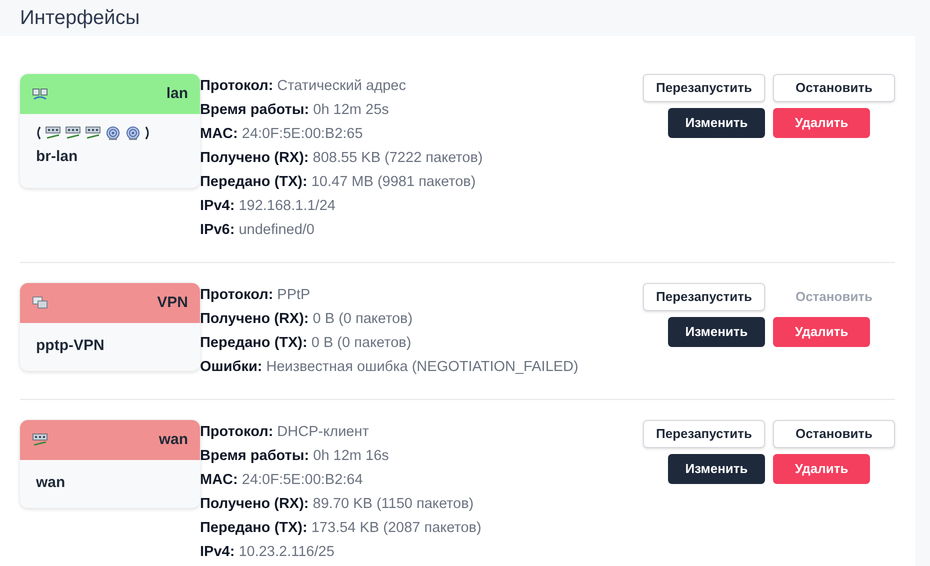 This screenshot has width=930, height=566. I want to click on detail-line: Протокол: Статический адрес, so click(303, 86).